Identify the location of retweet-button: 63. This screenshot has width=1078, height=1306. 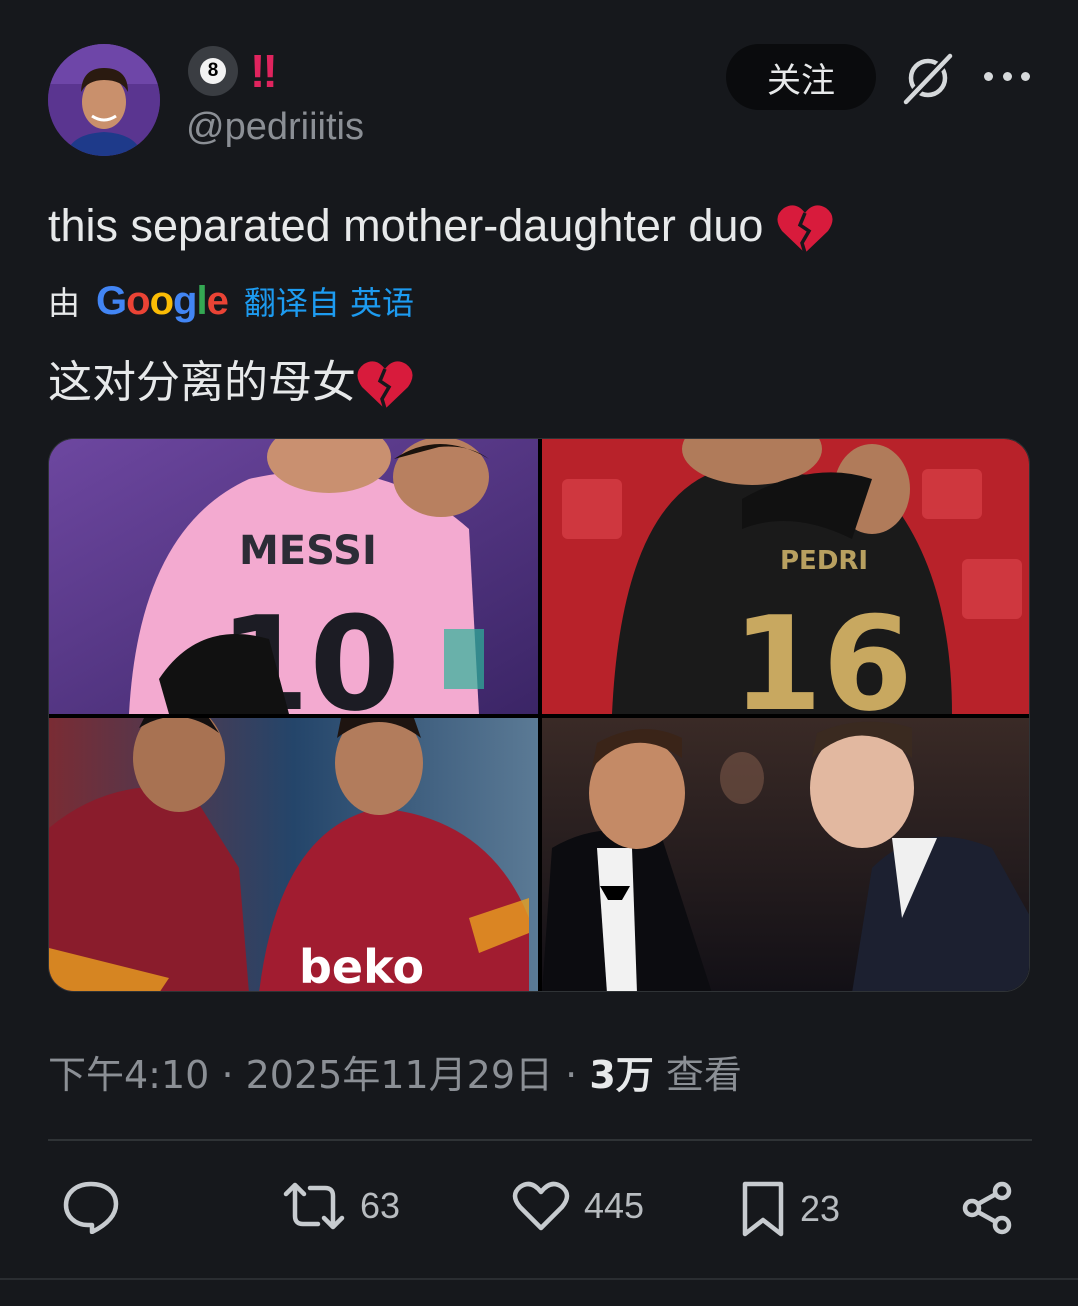
(341, 1206).